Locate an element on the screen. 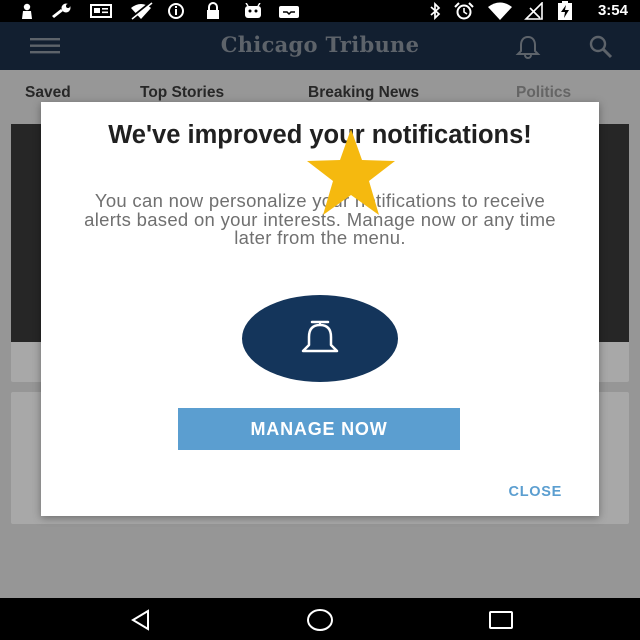 The height and width of the screenshot is (640, 640). bell-icon is located at coordinates (320, 339).